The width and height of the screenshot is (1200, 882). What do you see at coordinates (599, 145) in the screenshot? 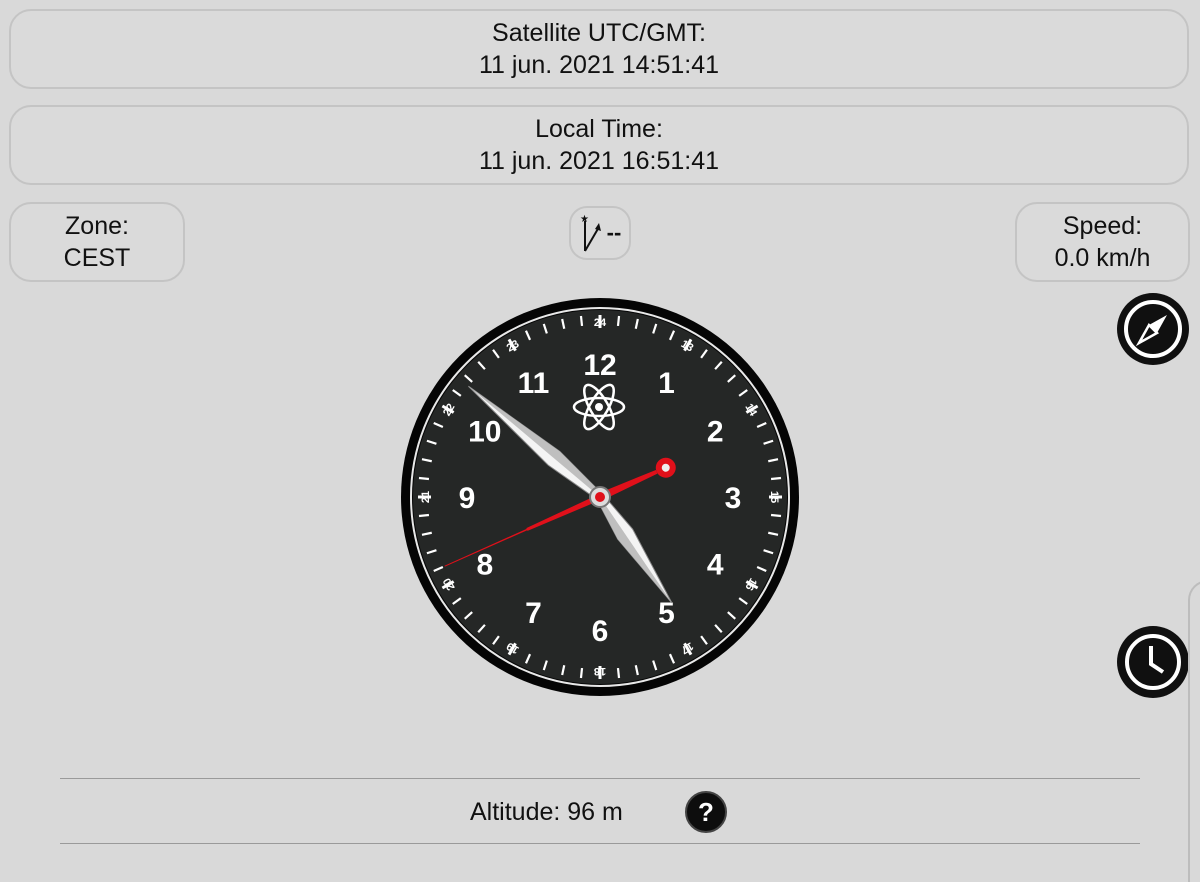
I see `local-time-panel: Local Time: 11 jun. 2021 16:51:41` at bounding box center [599, 145].